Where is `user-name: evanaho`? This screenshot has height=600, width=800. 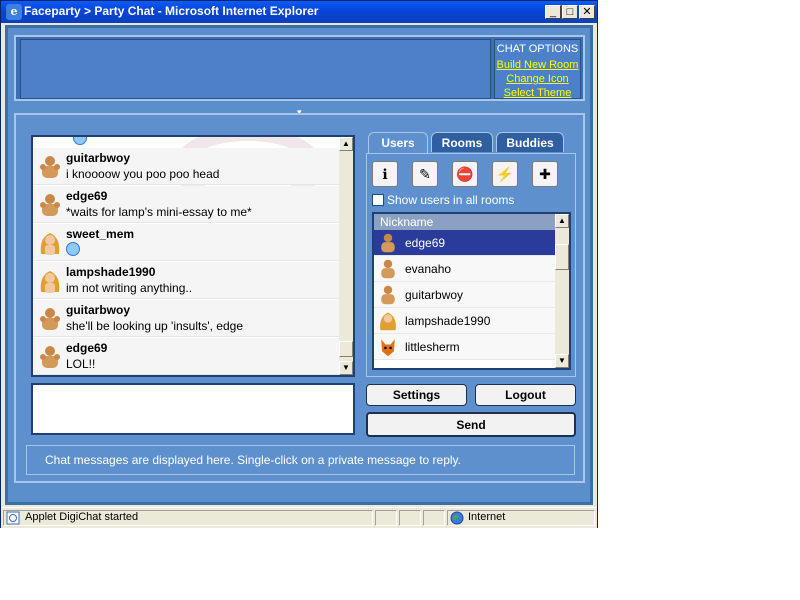 user-name: evanaho is located at coordinates (428, 269).